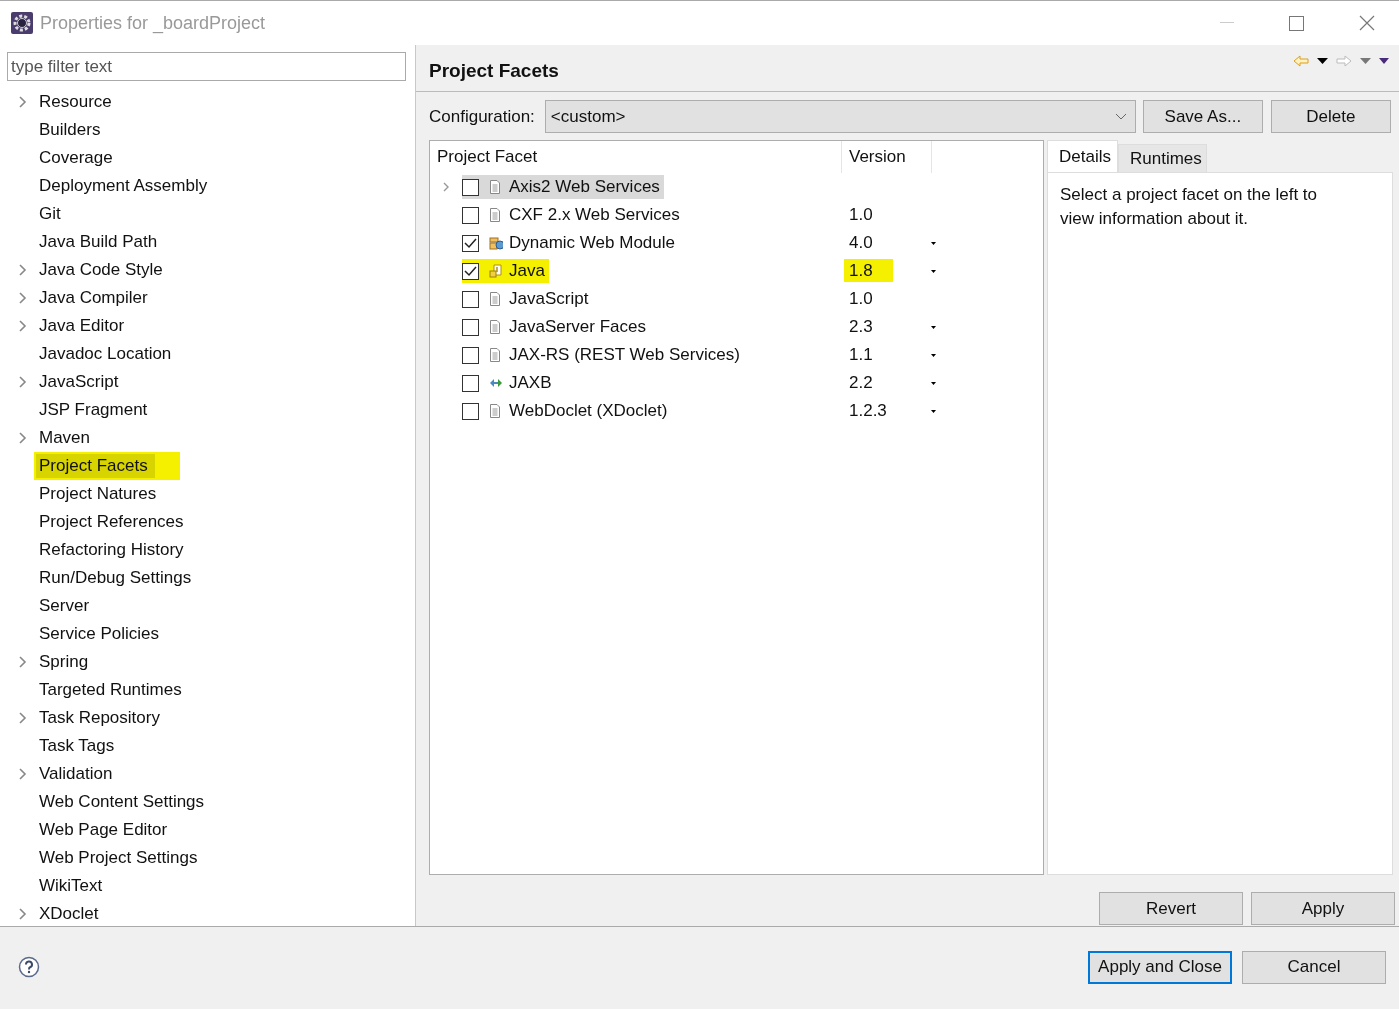 Image resolution: width=1399 pixels, height=1009 pixels. I want to click on tree-item: Project Natures, so click(98, 494).